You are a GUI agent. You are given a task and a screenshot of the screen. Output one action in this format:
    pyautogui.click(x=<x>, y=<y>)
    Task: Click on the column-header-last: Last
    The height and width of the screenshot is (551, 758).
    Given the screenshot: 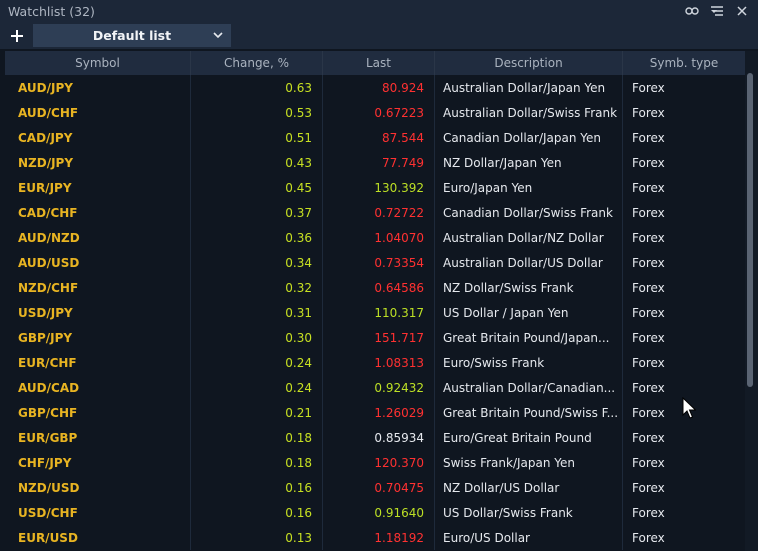 What is the action you would take?
    pyautogui.click(x=379, y=63)
    